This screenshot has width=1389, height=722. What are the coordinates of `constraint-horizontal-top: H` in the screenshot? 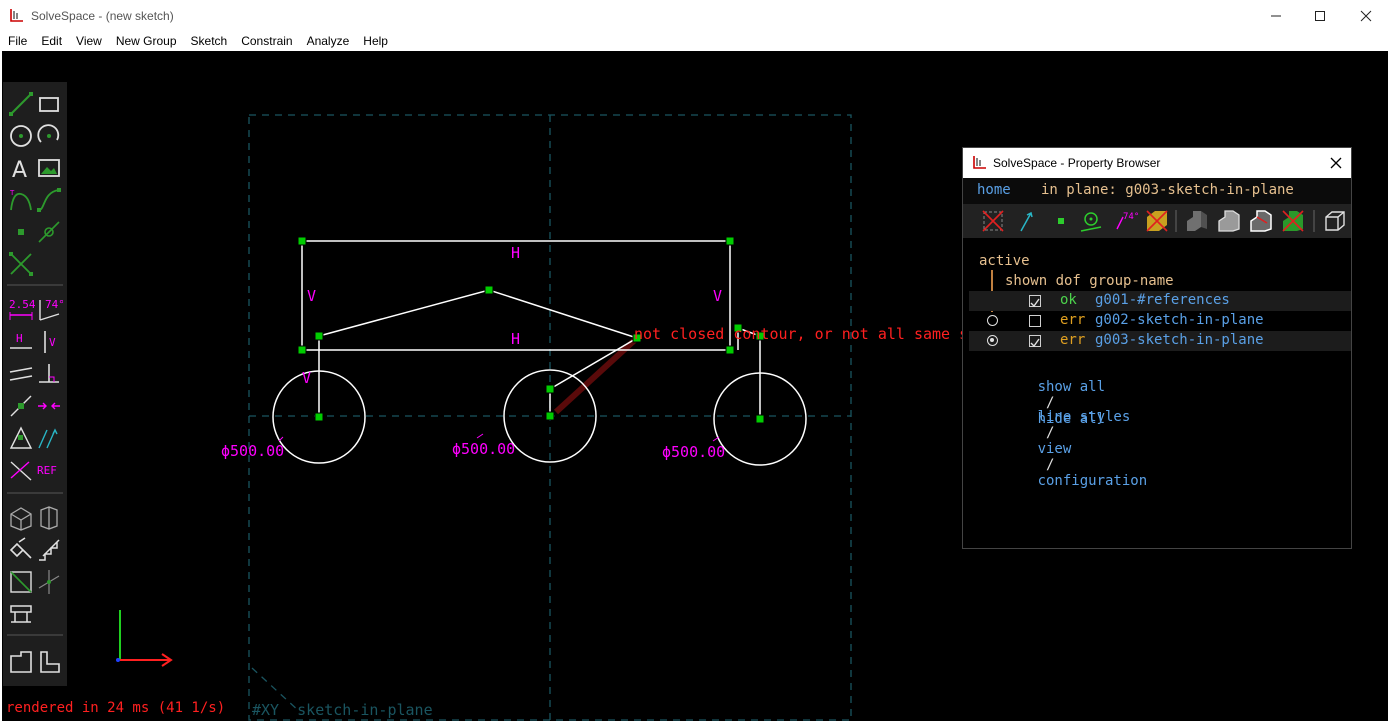 It's located at (515, 253).